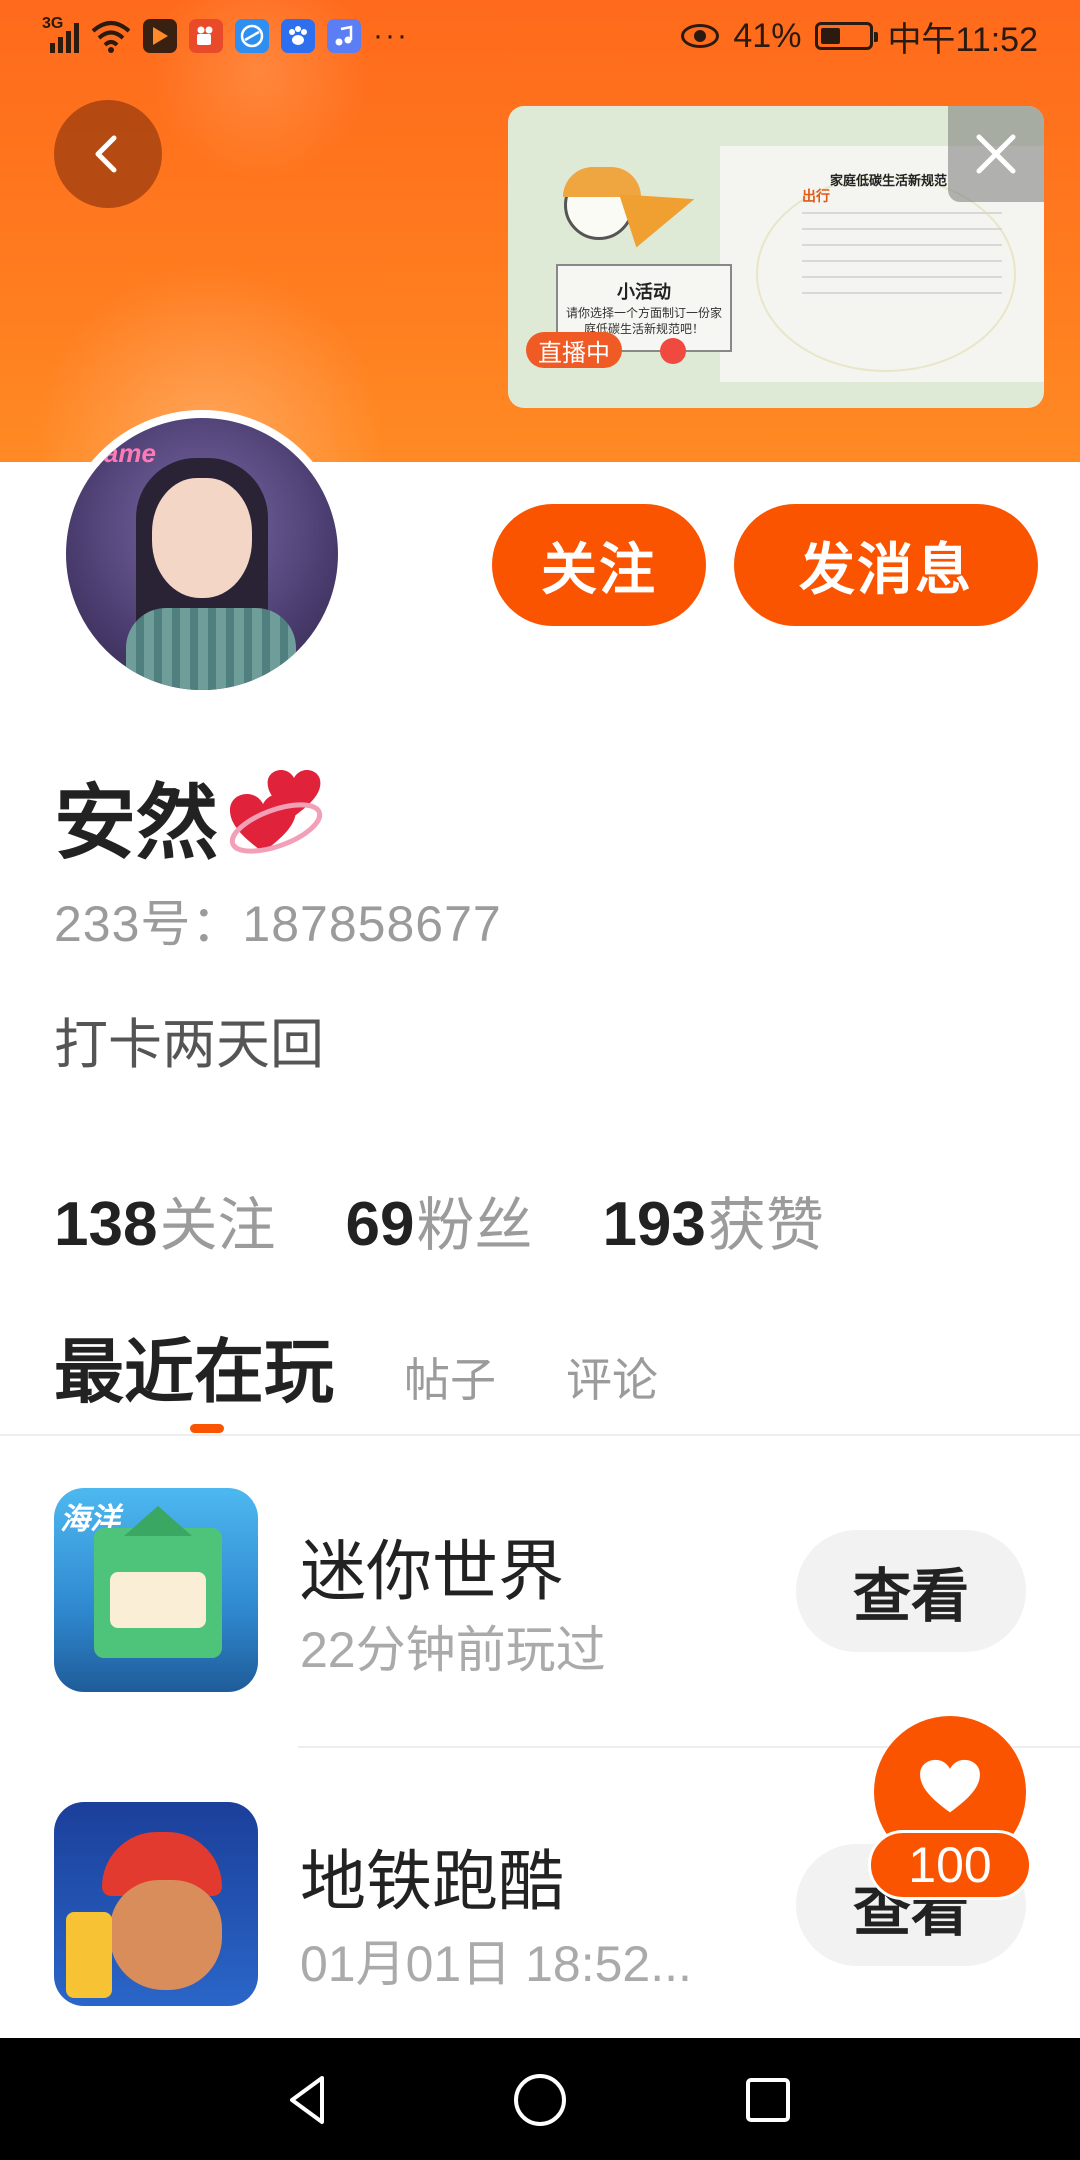 The width and height of the screenshot is (1080, 2160). Describe the element at coordinates (207, 1428) in the screenshot. I see `active-tab-indicator` at that location.